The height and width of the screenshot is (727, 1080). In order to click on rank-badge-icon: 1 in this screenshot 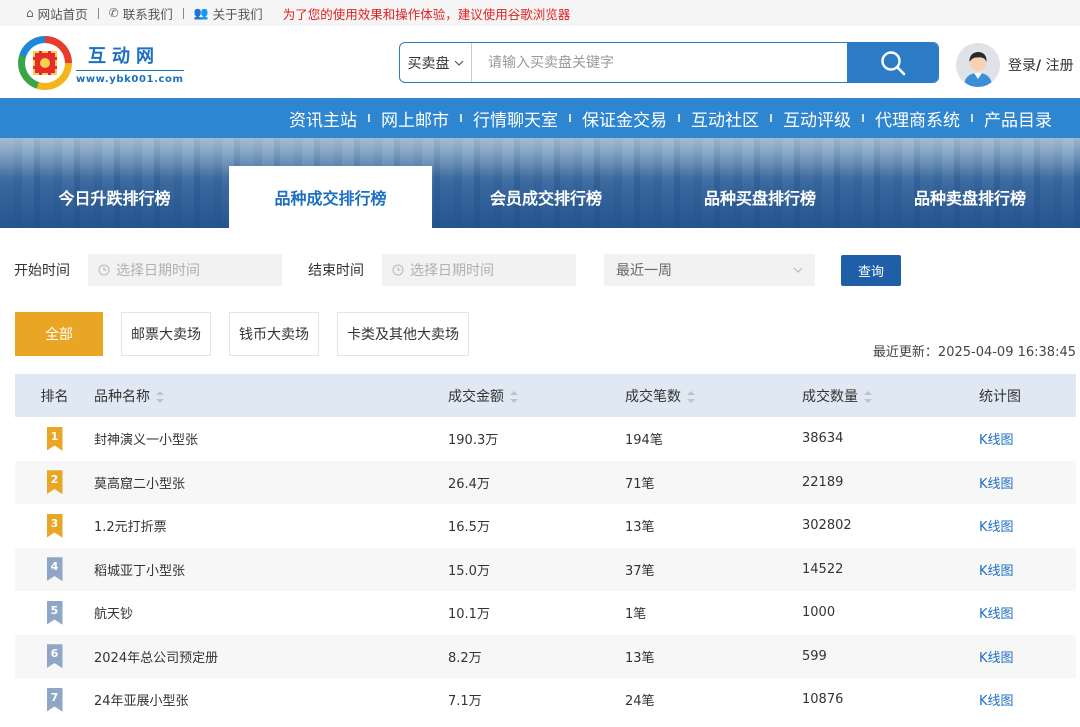, I will do `click(54, 438)`.